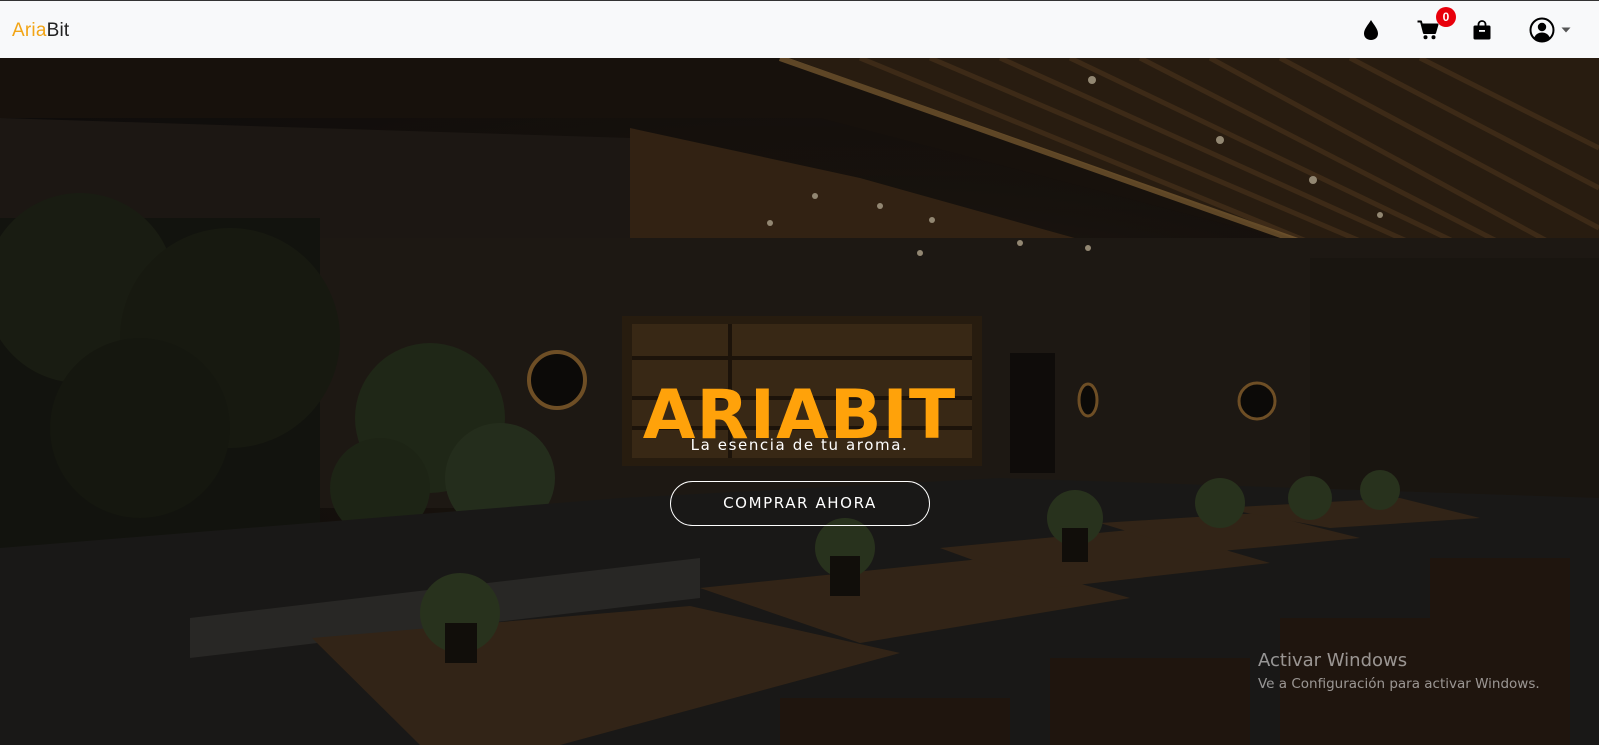 Image resolution: width=1599 pixels, height=745 pixels. What do you see at coordinates (1542, 30) in the screenshot?
I see `user-circle-icon` at bounding box center [1542, 30].